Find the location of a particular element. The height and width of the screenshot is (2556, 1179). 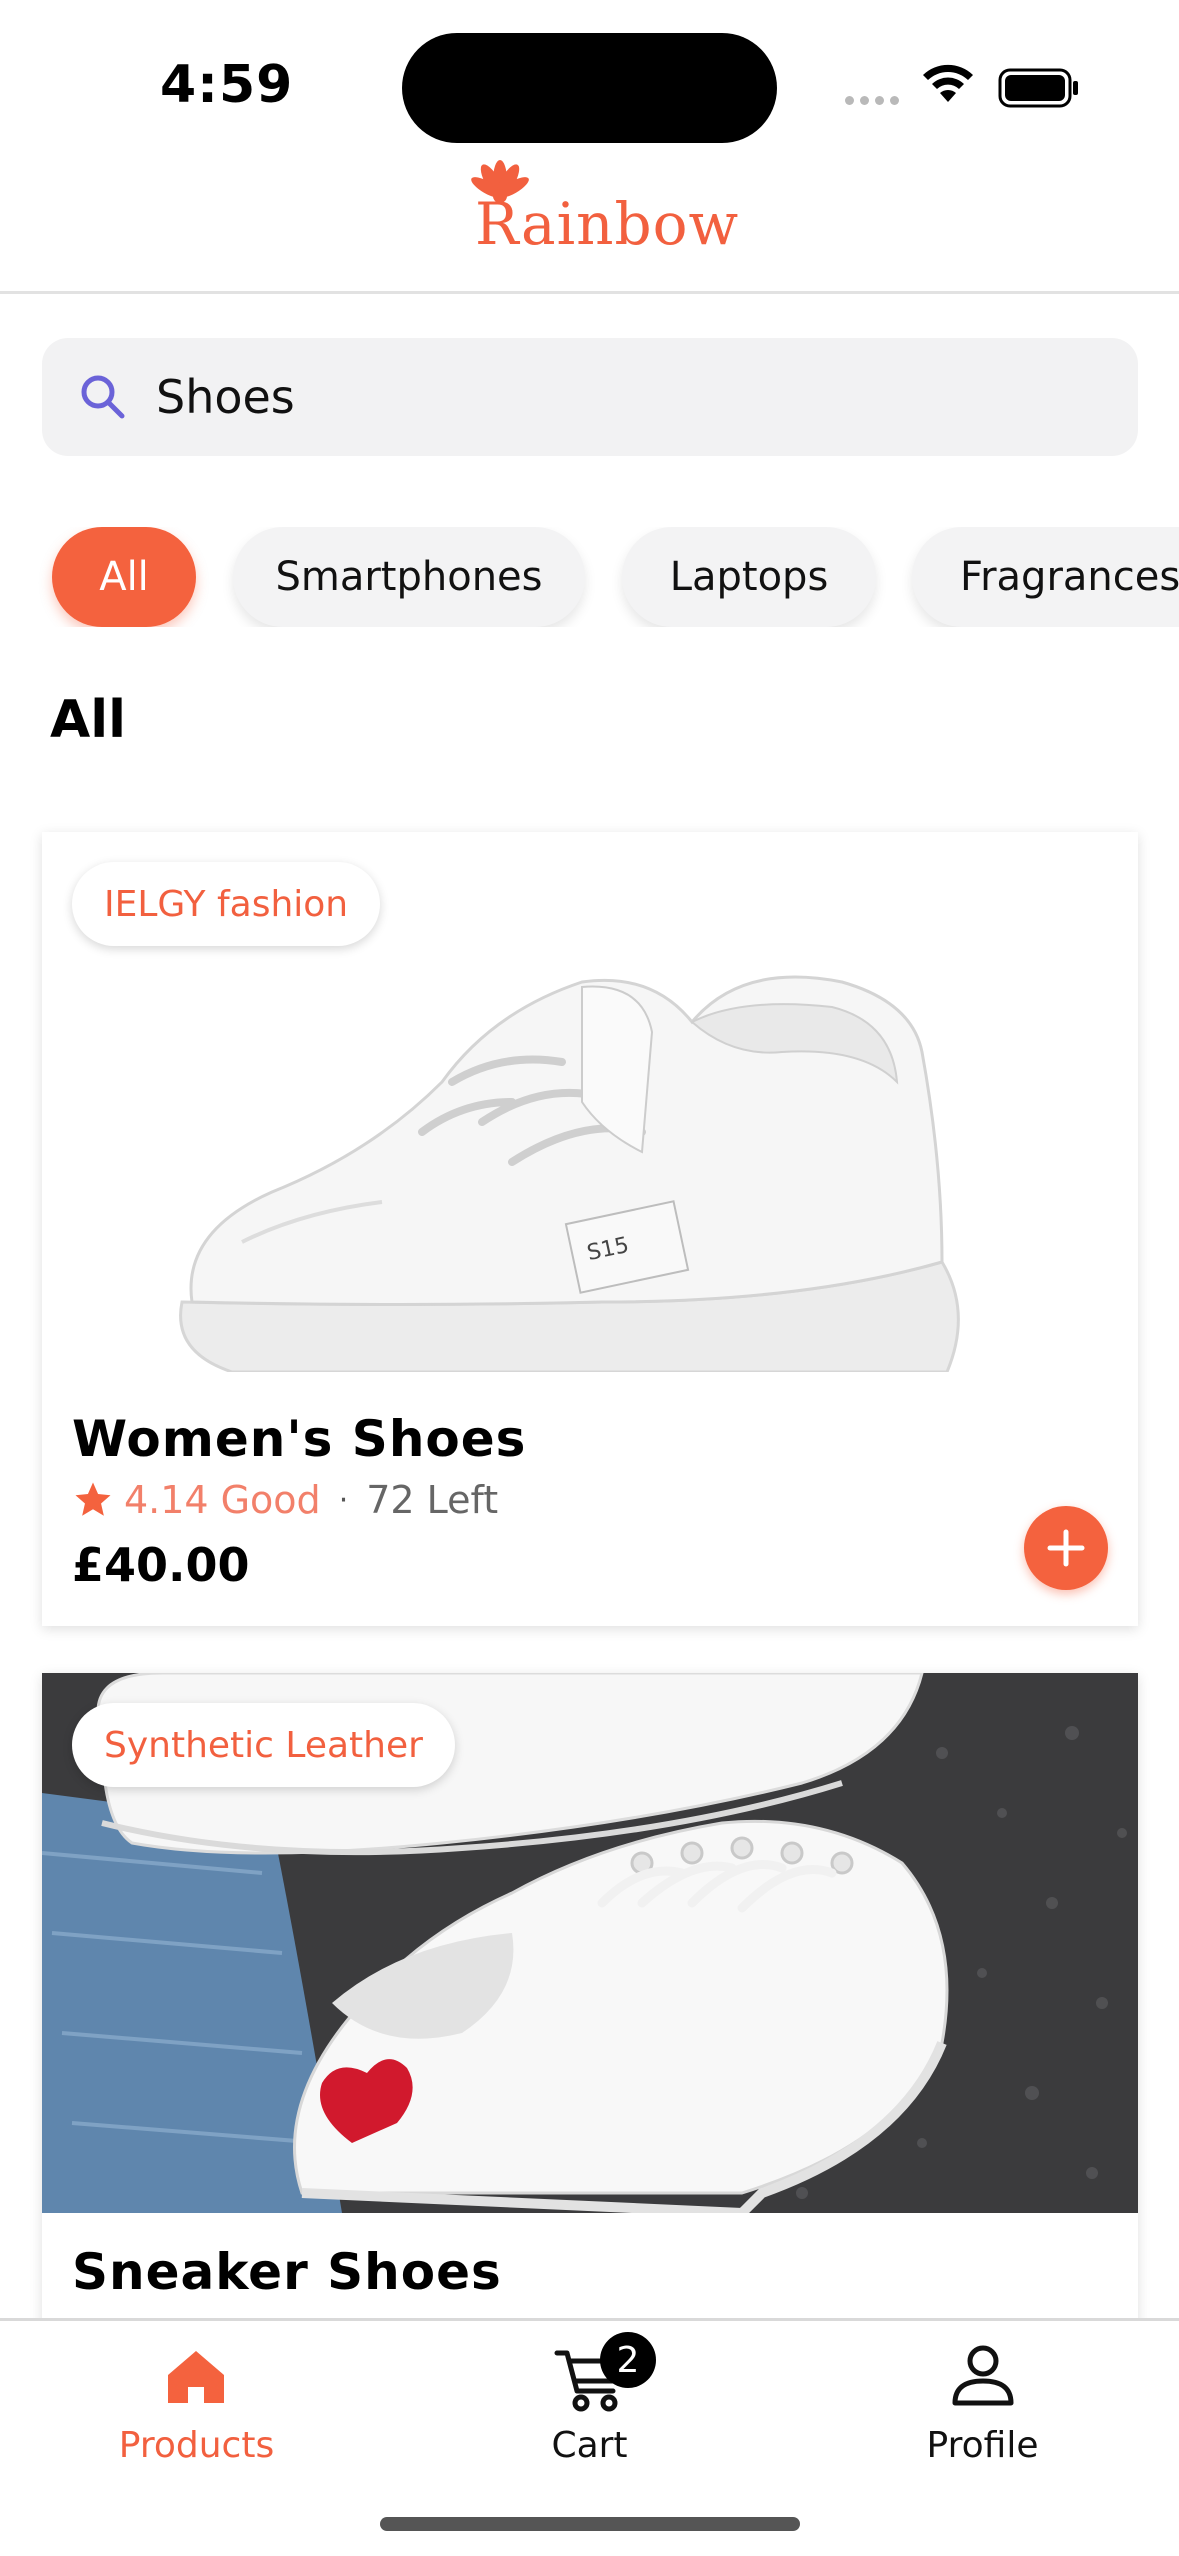

product-name: Sneaker Shoes is located at coordinates (287, 2272).